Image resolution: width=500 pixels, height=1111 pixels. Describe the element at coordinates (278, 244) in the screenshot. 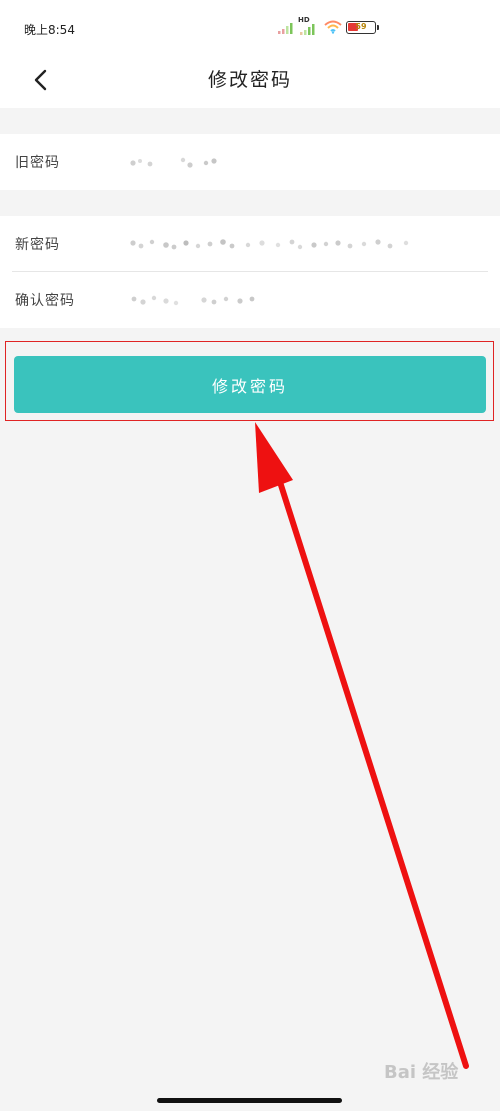

I see `new-password-field` at that location.